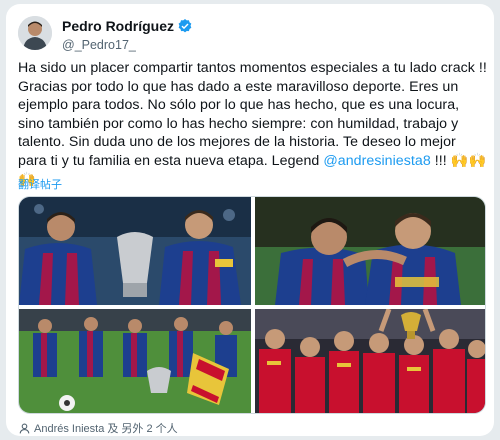 The width and height of the screenshot is (500, 440). What do you see at coordinates (376, 161) in the screenshot?
I see `mention-link: @andresiniesta8` at bounding box center [376, 161].